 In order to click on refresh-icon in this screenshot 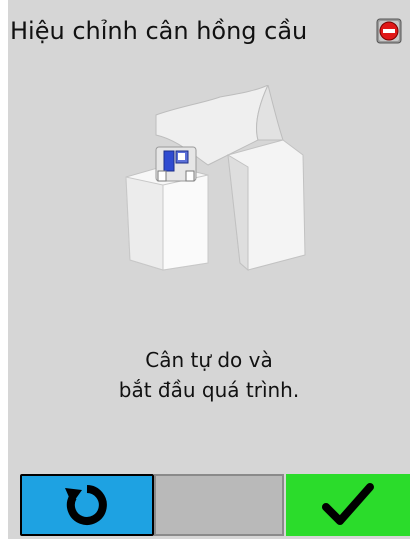, I will do `click(86, 505)`.